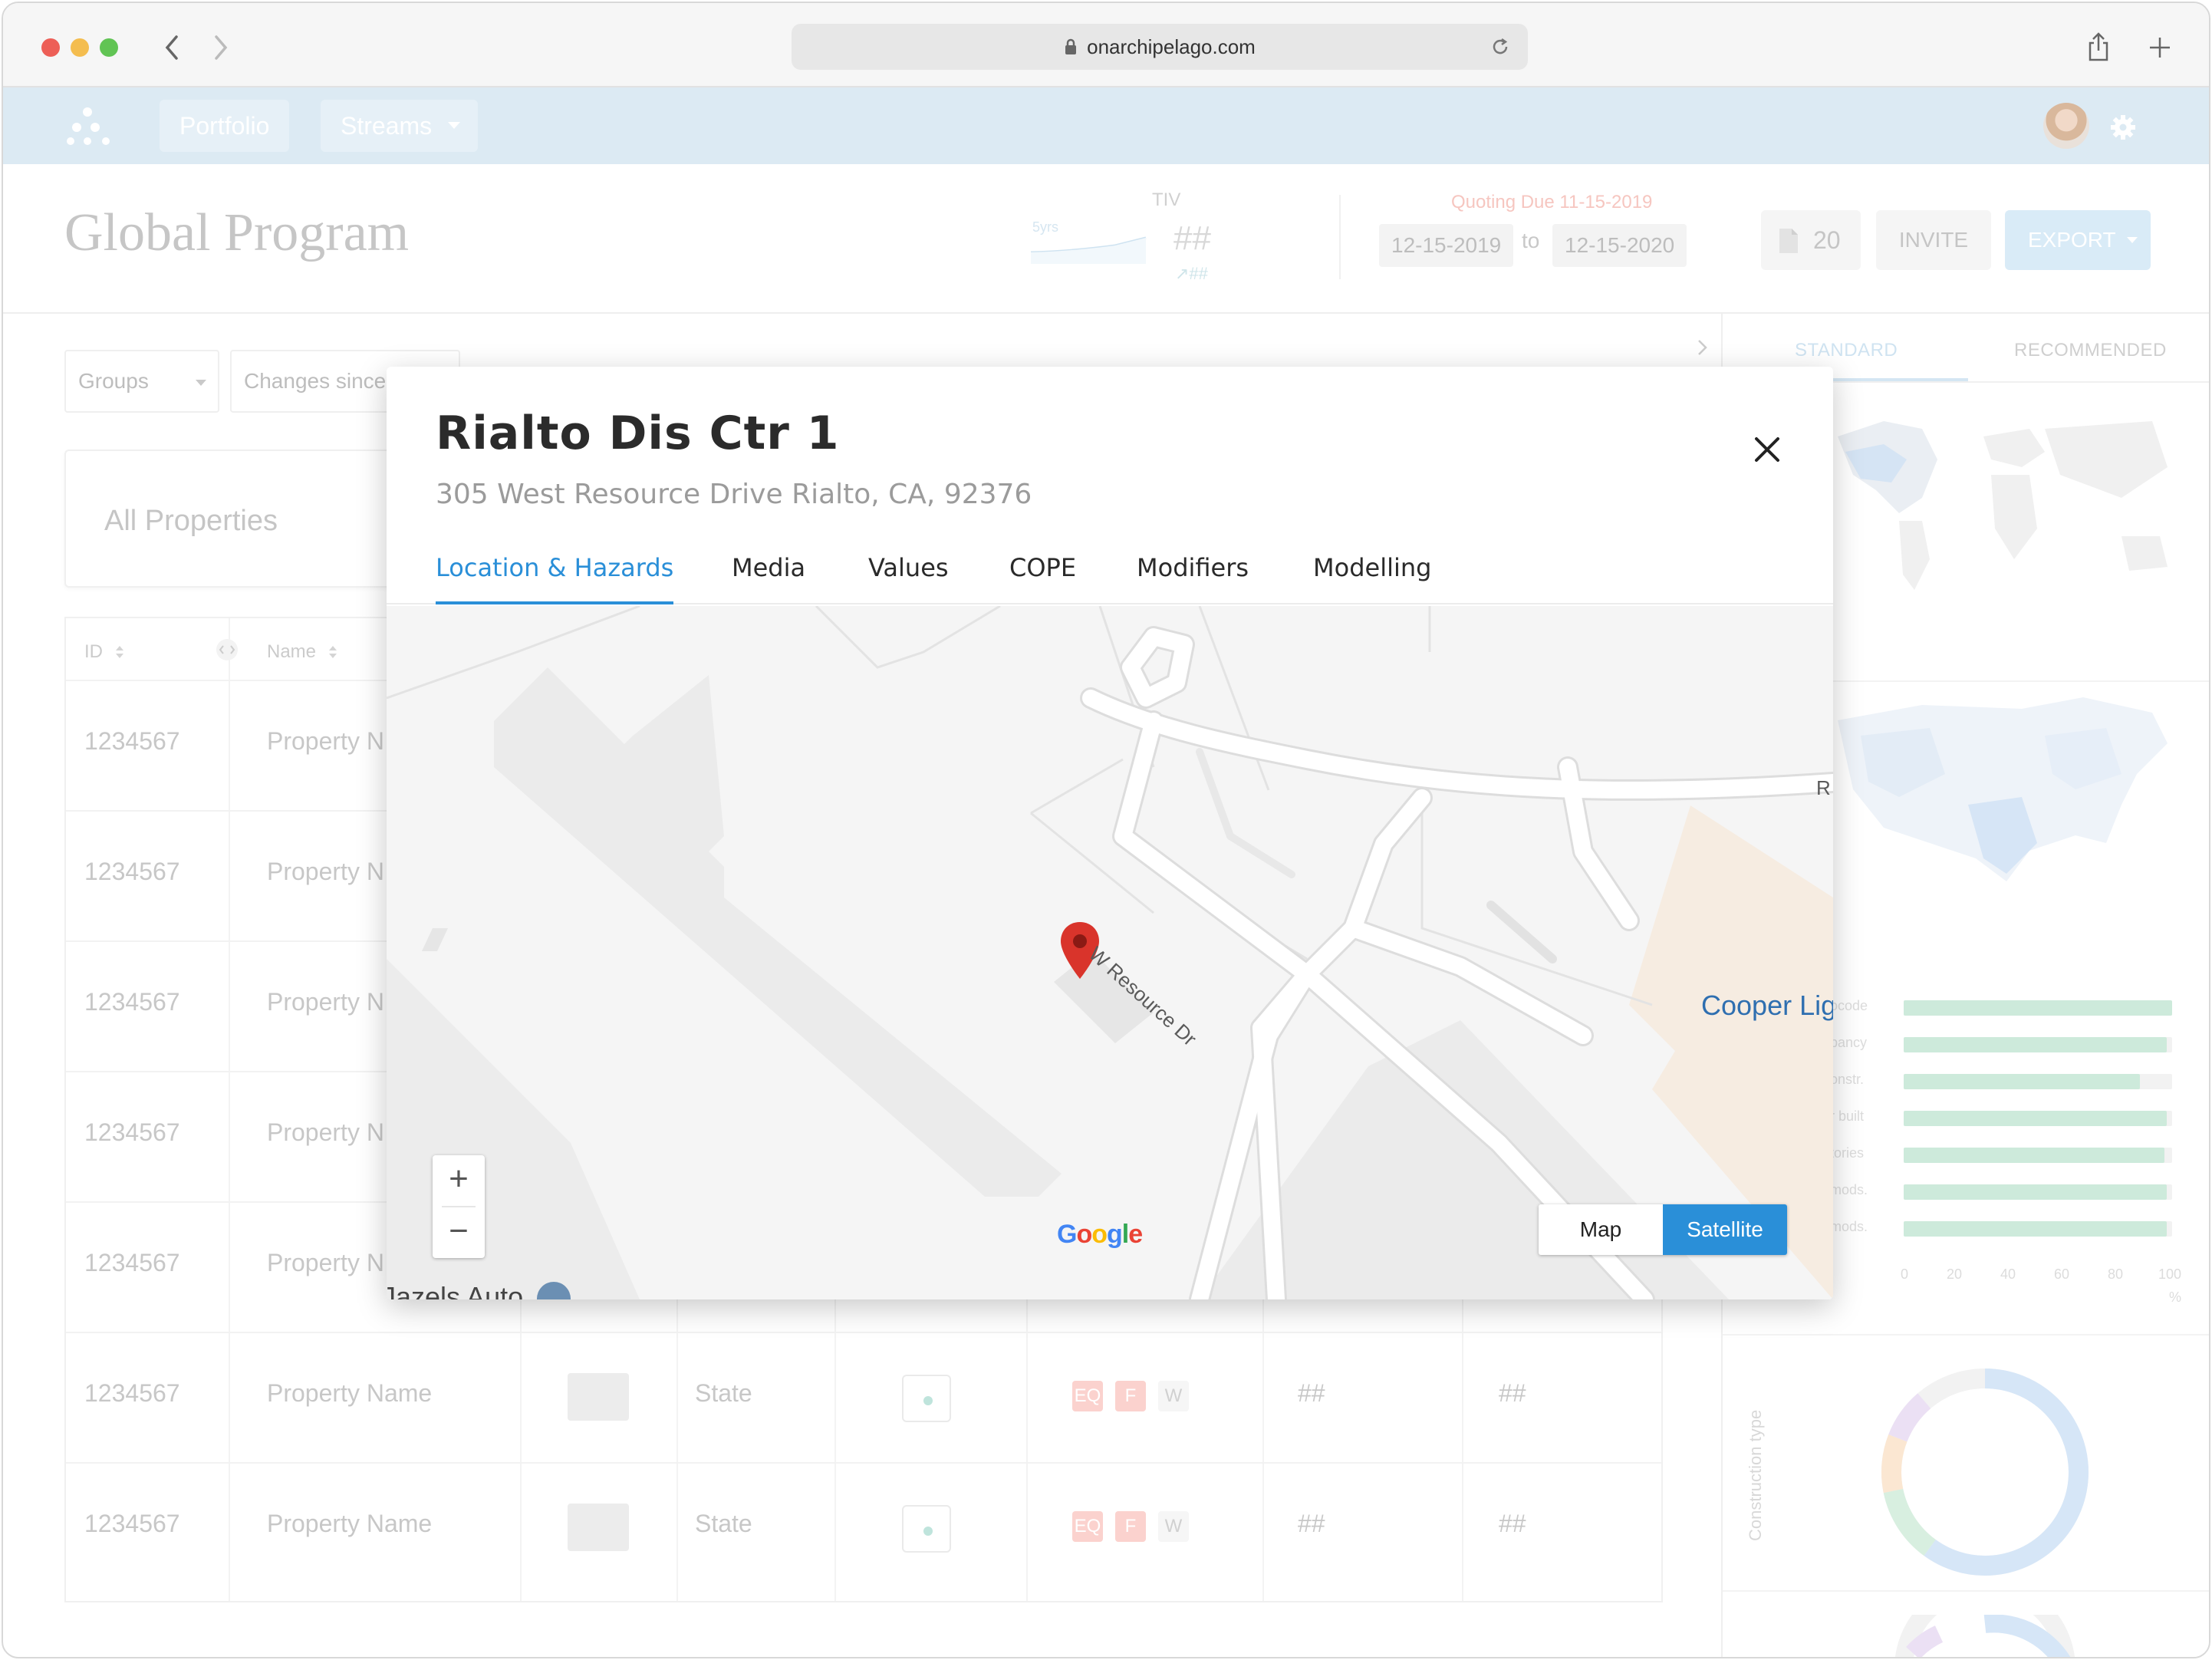 The height and width of the screenshot is (1660, 2212). I want to click on logo-icon, so click(88, 126).